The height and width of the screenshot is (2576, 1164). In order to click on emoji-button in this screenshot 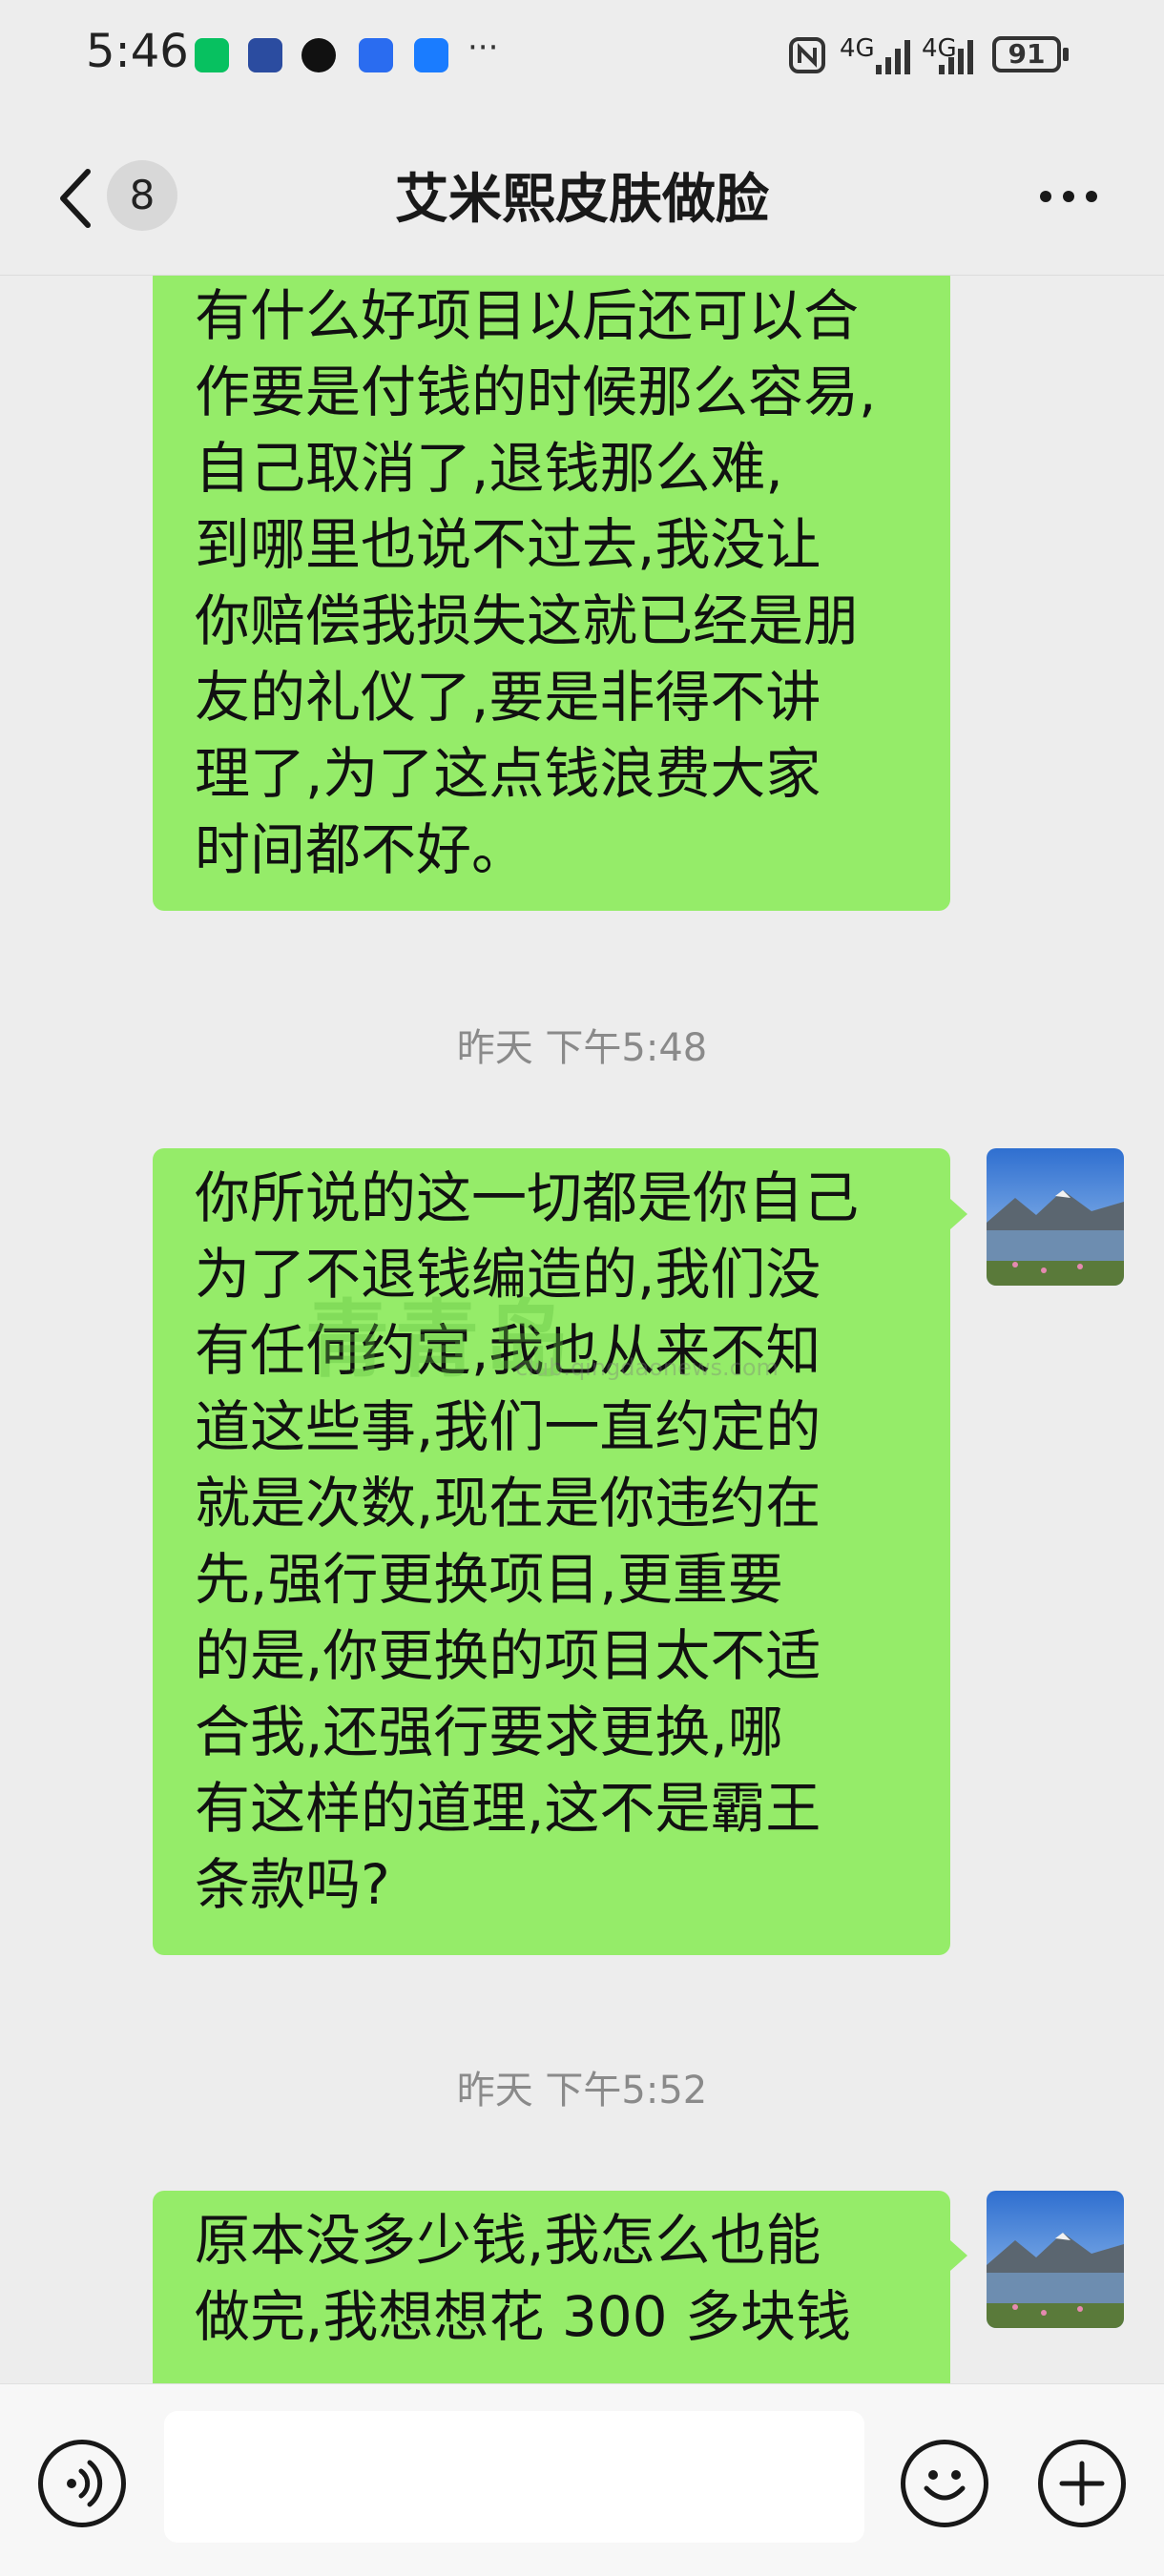, I will do `click(944, 2483)`.